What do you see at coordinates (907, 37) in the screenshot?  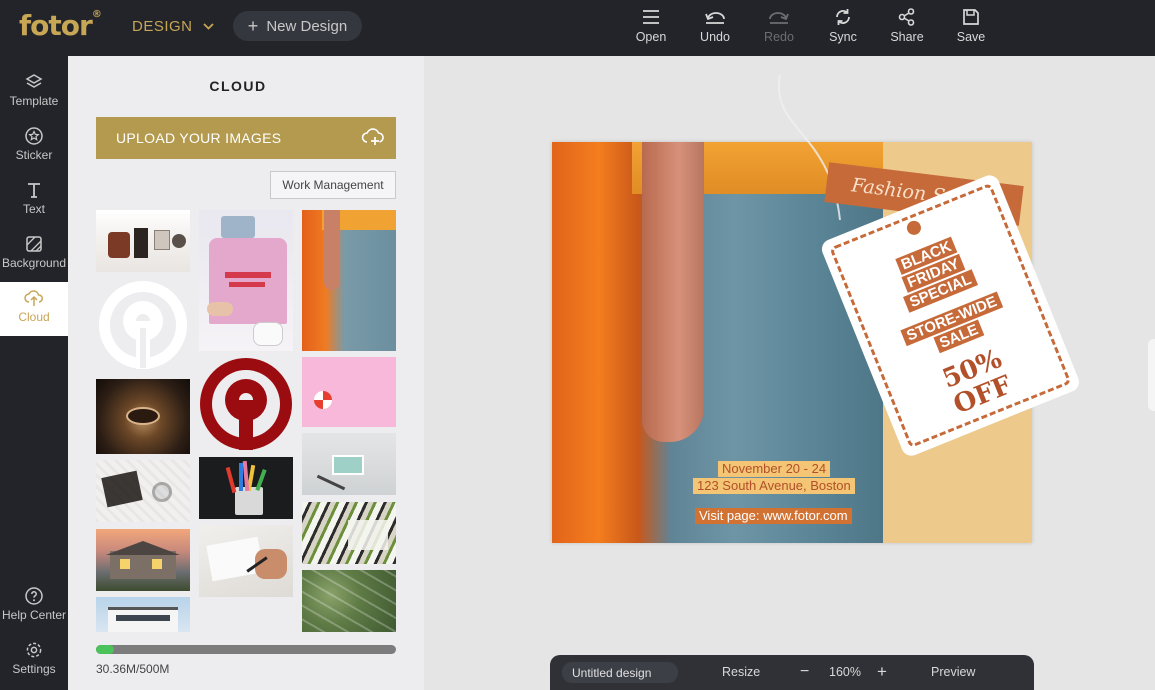 I see `share-label: Share` at bounding box center [907, 37].